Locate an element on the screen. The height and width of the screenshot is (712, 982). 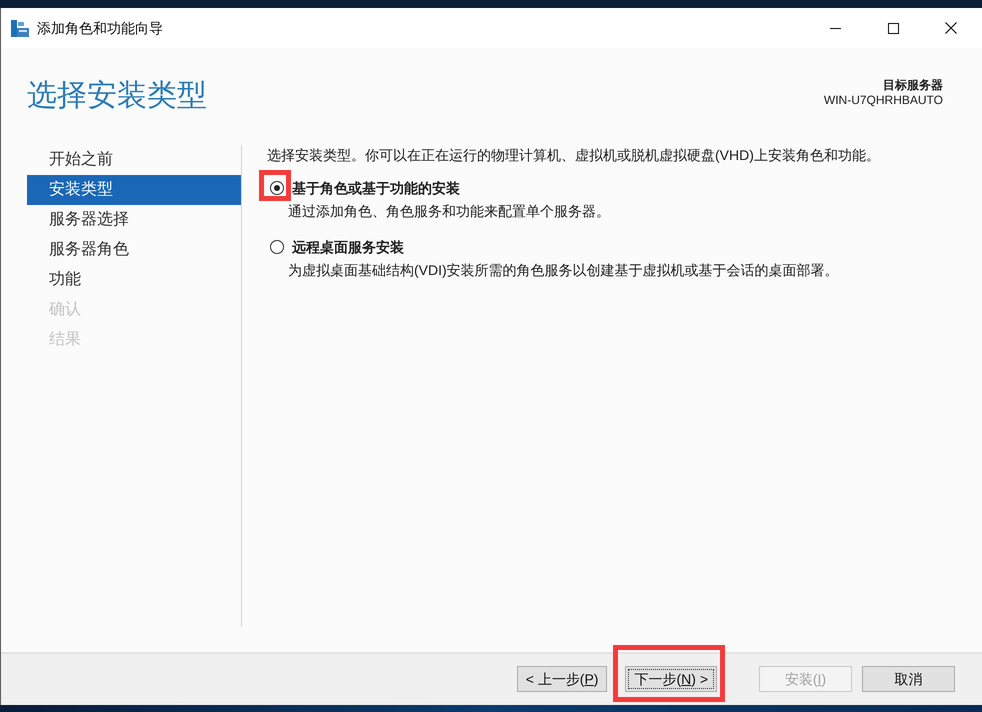
target-server-label: 目标服务器 is located at coordinates (913, 85).